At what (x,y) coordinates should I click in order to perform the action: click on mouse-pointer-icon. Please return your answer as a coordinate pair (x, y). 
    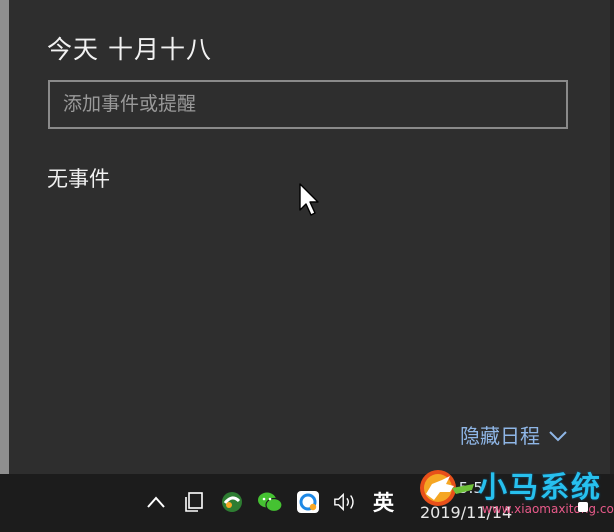
    Looking at the image, I should click on (309, 202).